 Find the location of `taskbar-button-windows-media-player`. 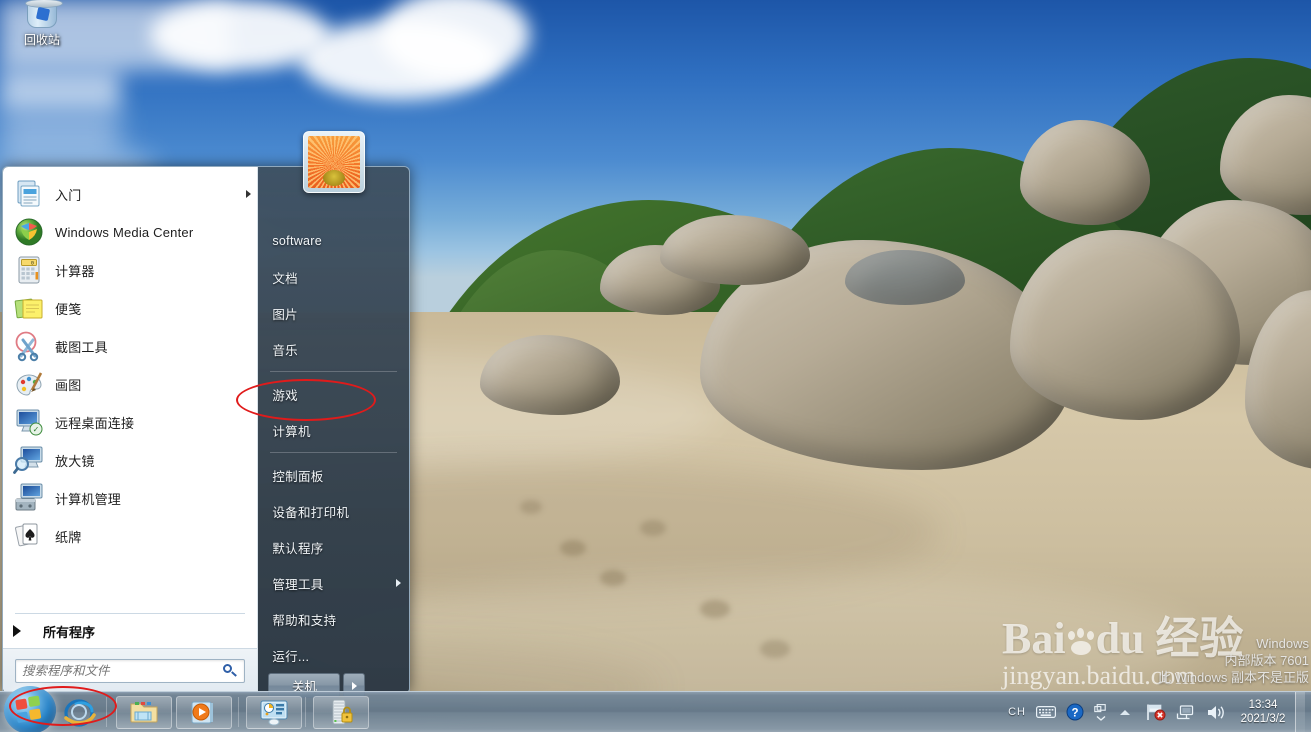

taskbar-button-windows-media-player is located at coordinates (204, 712).